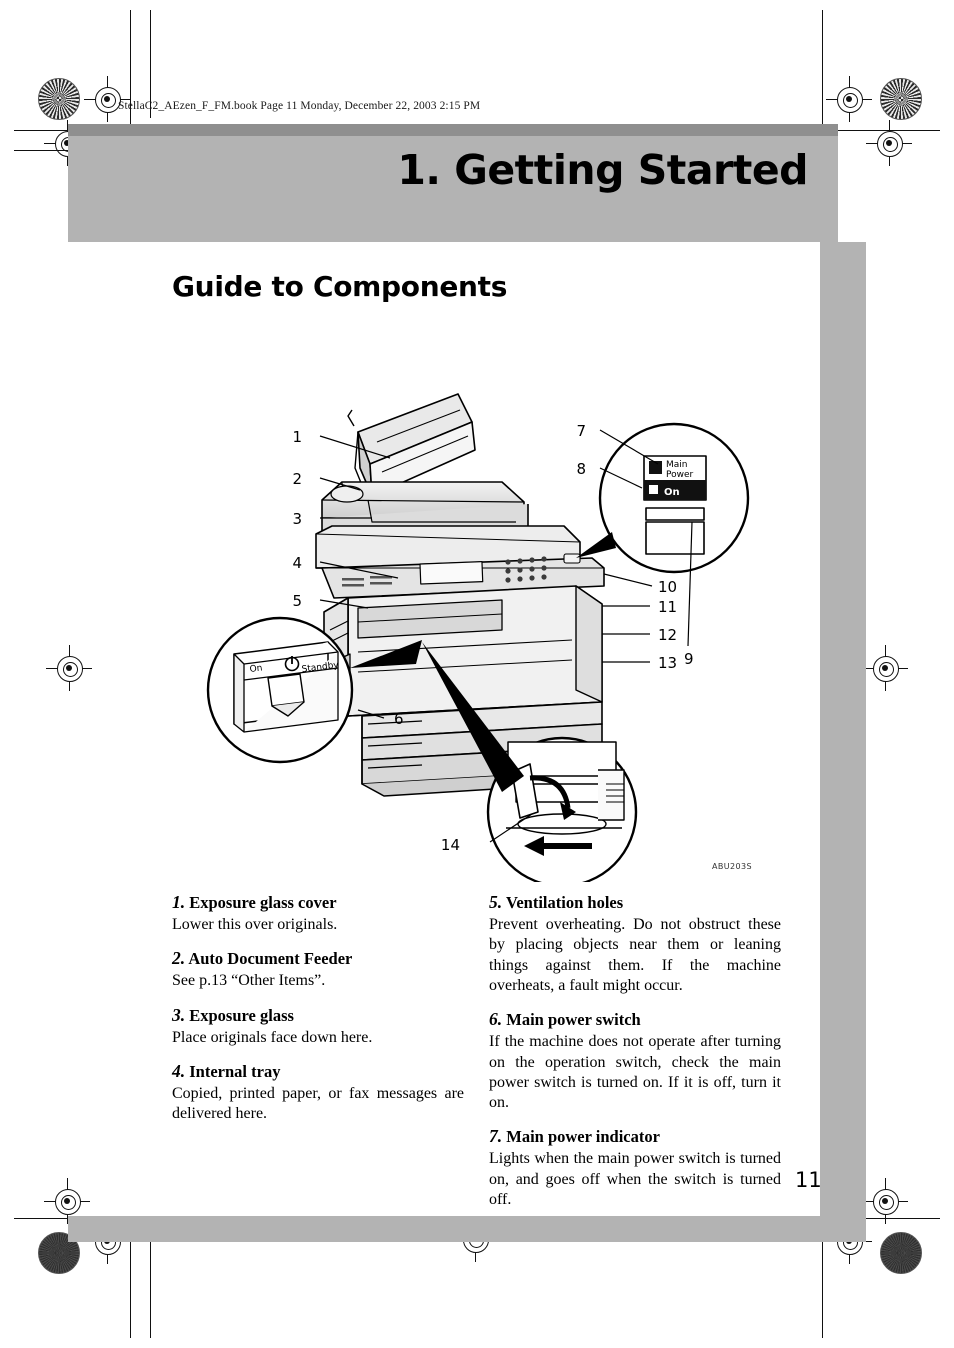 This screenshot has width=954, height=1348. What do you see at coordinates (280, 690) in the screenshot?
I see `detail-circle-power-switch` at bounding box center [280, 690].